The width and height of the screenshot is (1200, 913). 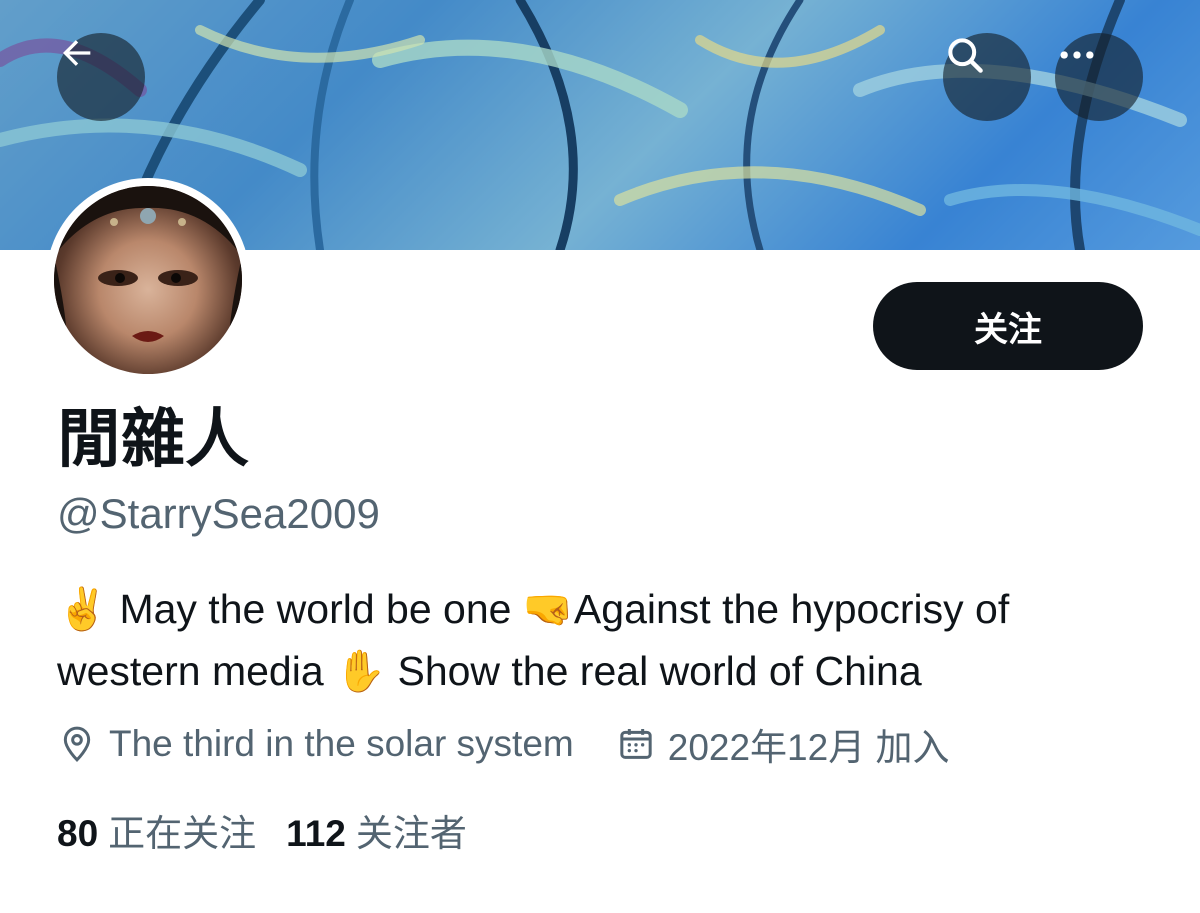 What do you see at coordinates (341, 743) in the screenshot?
I see `location-text: The third in the solar system` at bounding box center [341, 743].